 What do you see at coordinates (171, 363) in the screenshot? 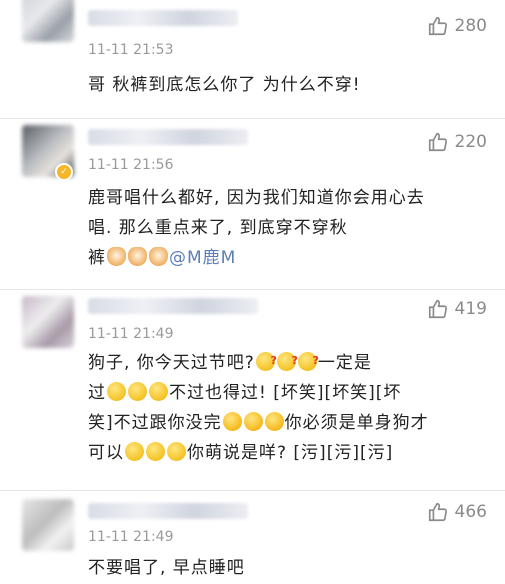
I see `comment-text-segment: 狗子, 你今天过节吧?` at bounding box center [171, 363].